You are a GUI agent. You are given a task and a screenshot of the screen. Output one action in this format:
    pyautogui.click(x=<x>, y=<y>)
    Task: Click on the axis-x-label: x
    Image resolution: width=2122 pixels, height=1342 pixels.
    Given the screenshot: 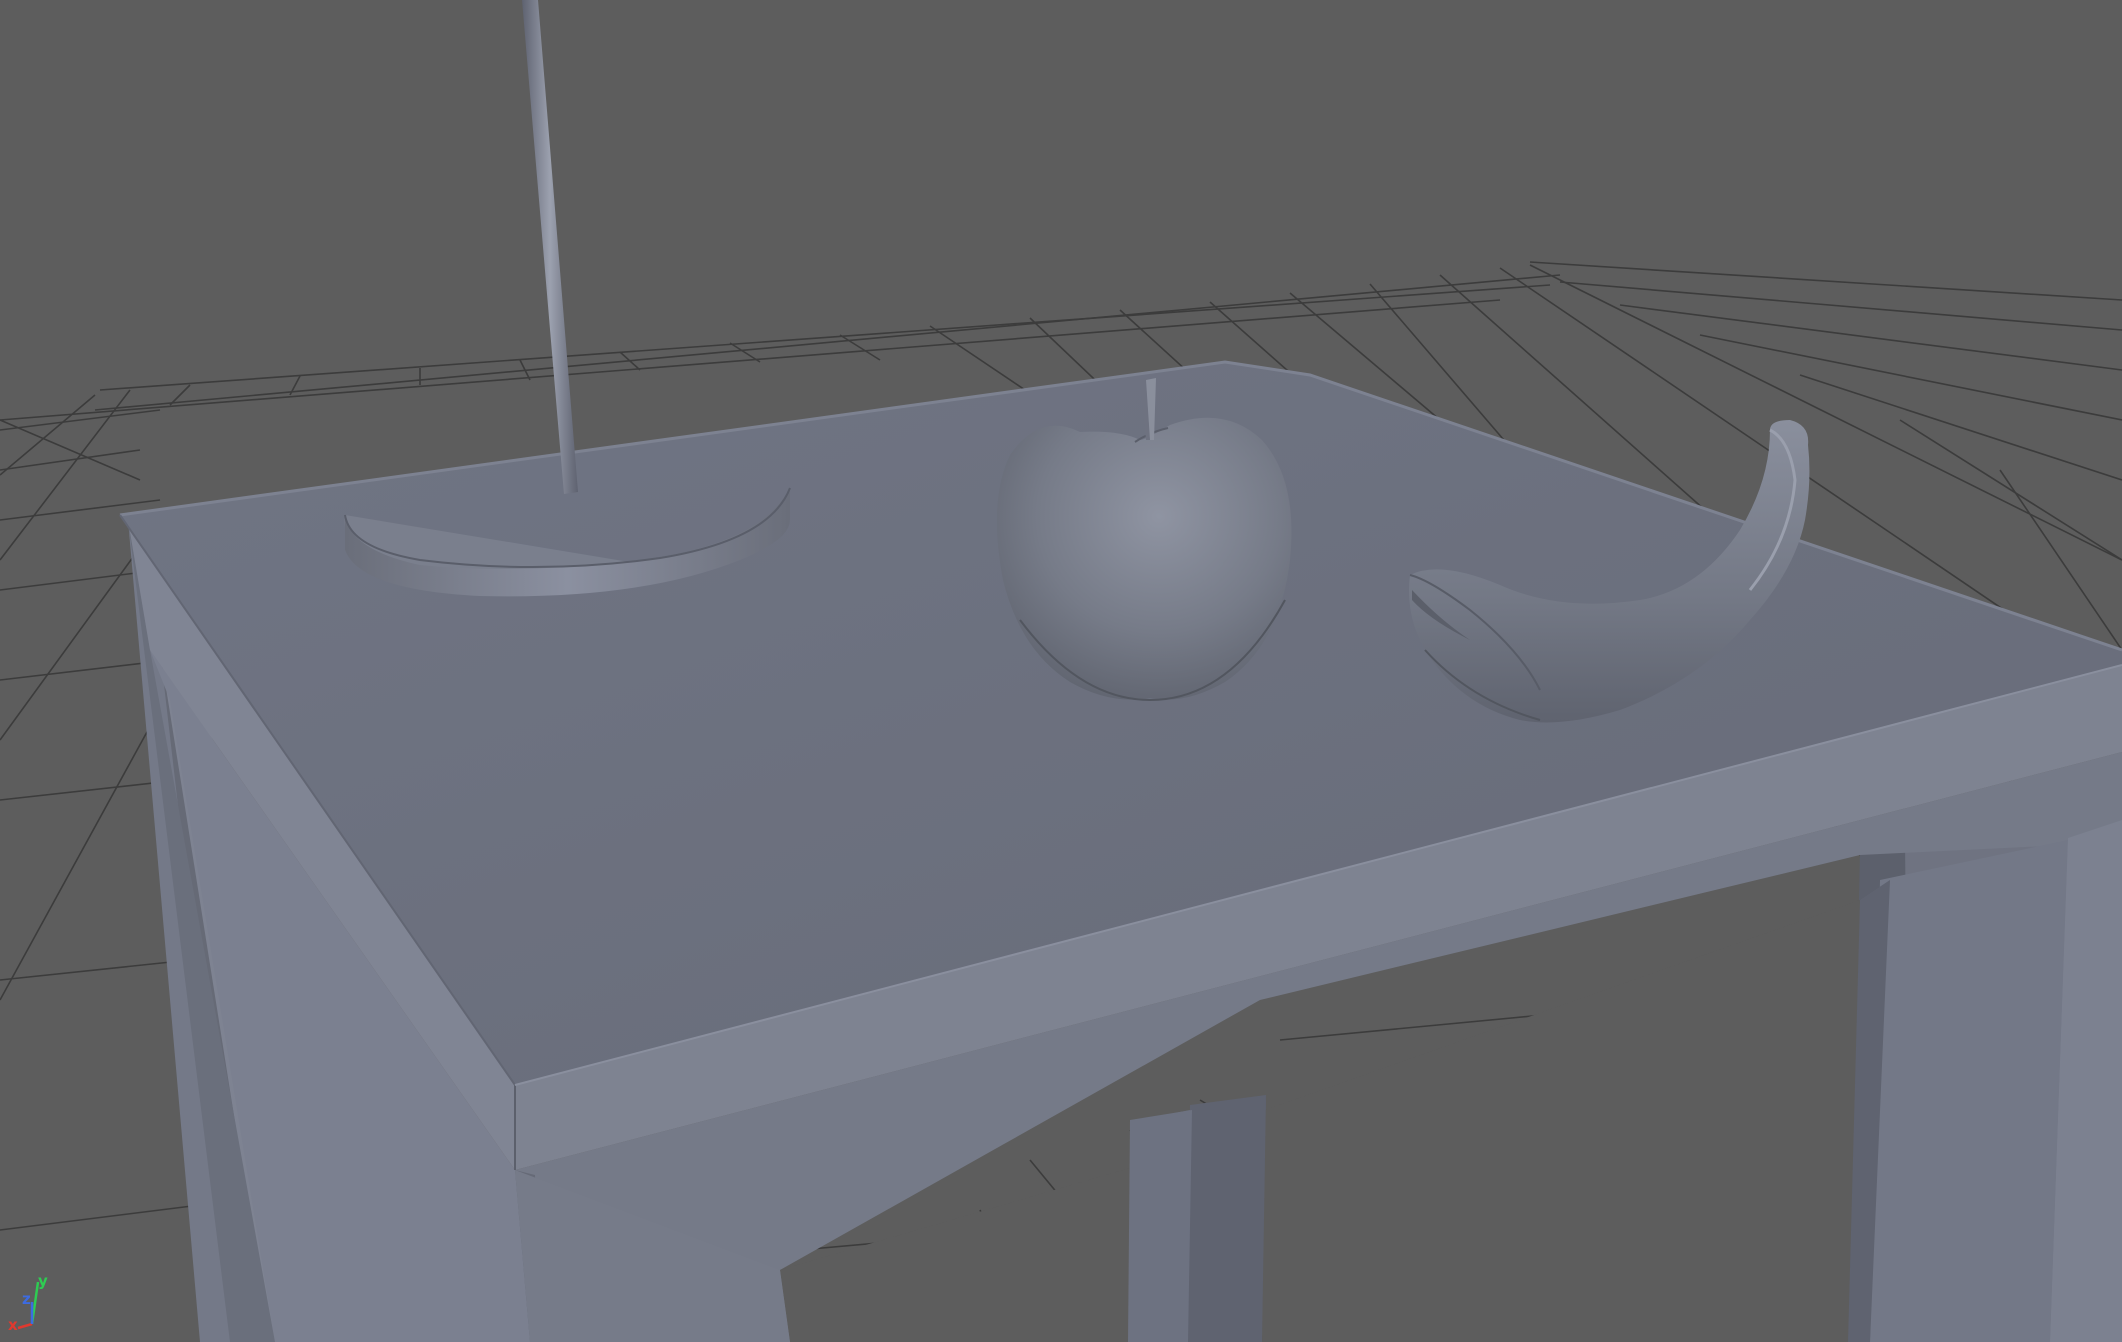 What is the action you would take?
    pyautogui.click(x=13, y=1325)
    